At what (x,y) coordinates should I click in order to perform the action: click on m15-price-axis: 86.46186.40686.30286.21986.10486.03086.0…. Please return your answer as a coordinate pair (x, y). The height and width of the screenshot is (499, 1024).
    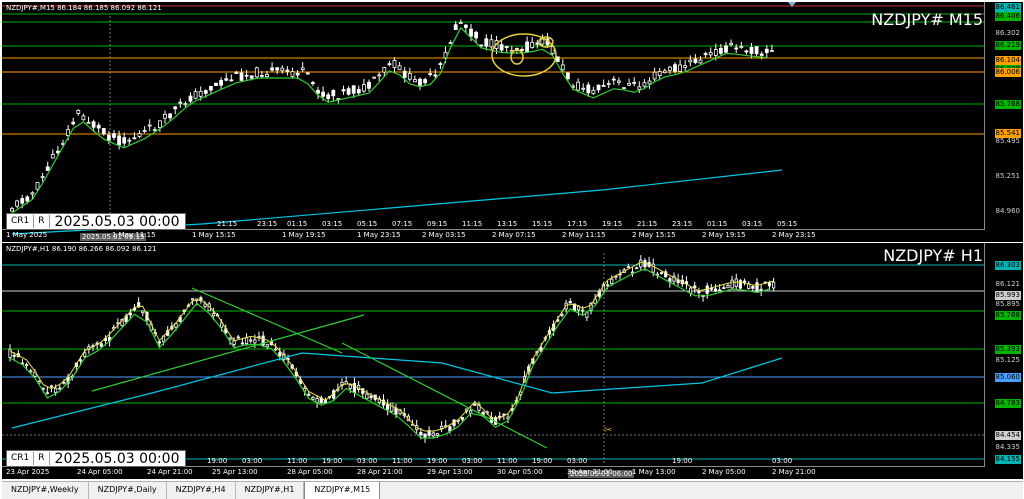
    Looking at the image, I should click on (1003, 116).